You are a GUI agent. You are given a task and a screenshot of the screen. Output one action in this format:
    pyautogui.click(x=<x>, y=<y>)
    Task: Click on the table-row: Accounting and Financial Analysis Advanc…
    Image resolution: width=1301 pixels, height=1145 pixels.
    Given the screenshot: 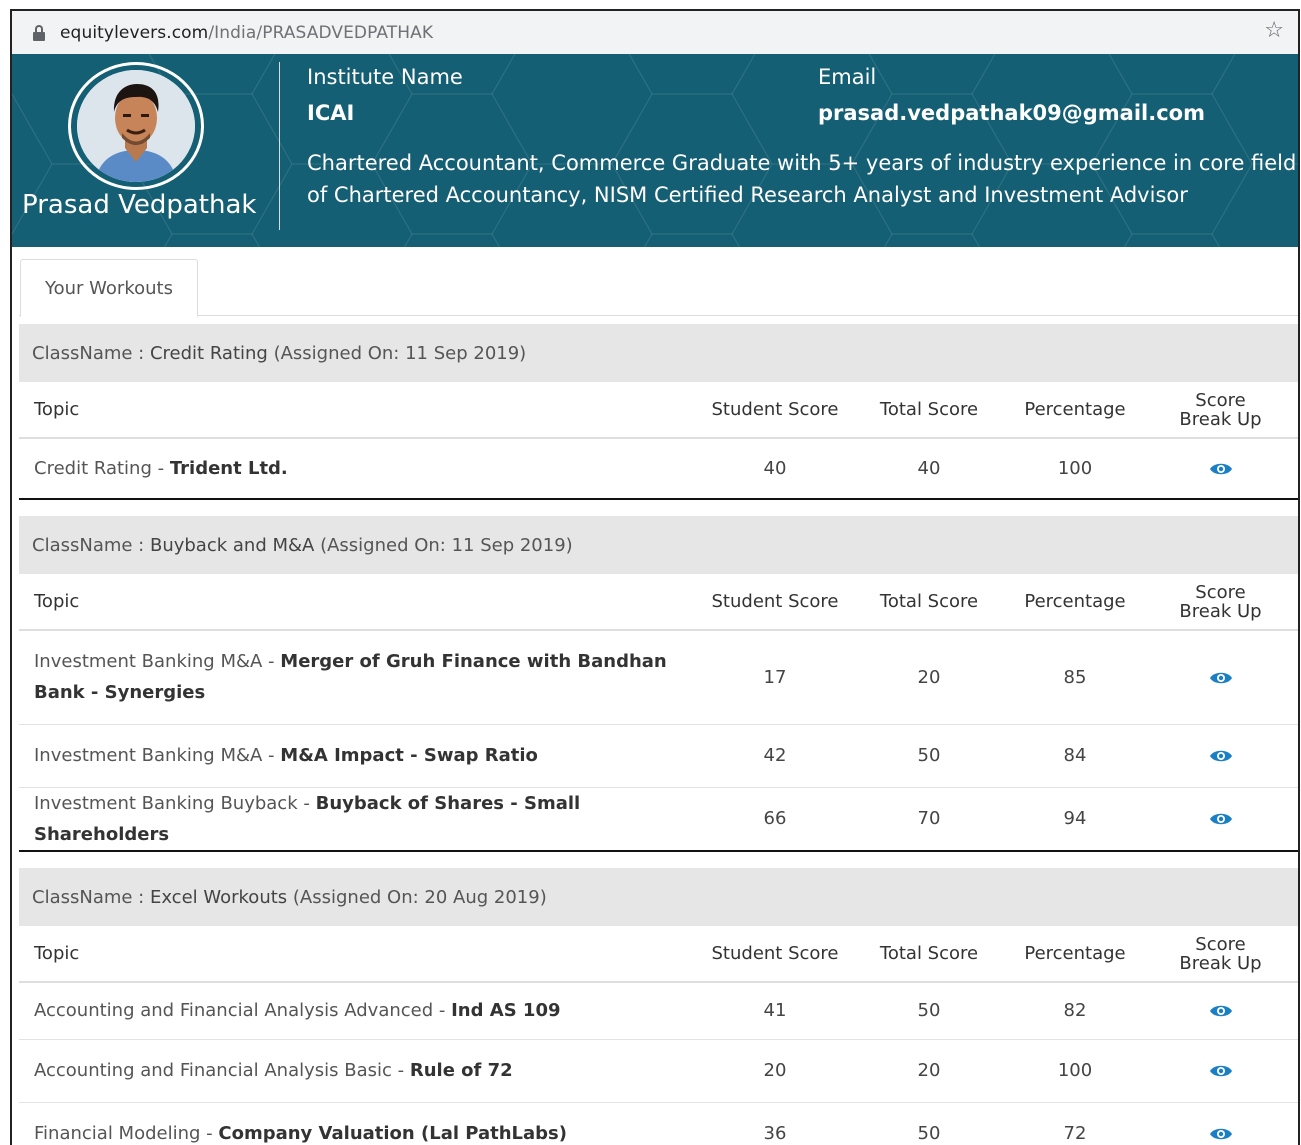 What is the action you would take?
    pyautogui.click(x=658, y=1011)
    